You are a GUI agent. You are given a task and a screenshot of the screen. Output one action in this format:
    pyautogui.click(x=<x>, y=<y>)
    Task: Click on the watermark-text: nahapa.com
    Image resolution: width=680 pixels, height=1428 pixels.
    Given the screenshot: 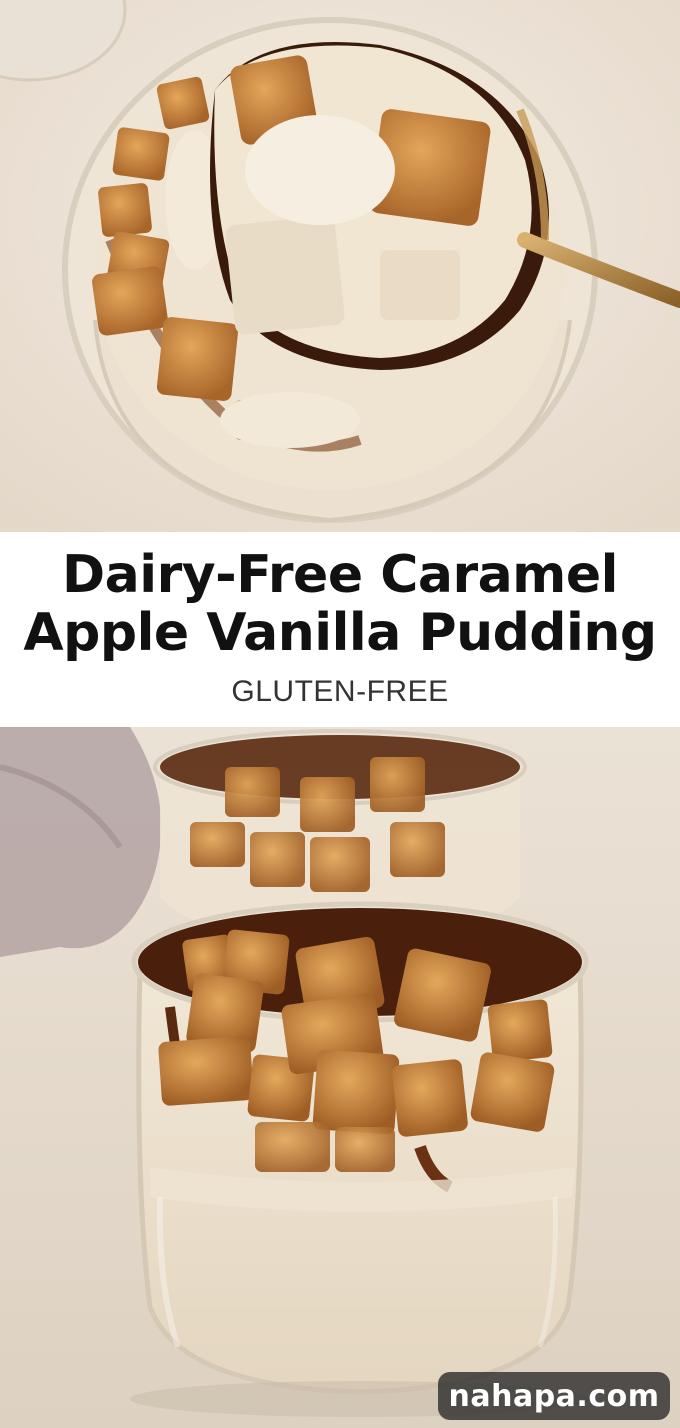 What is the action you would take?
    pyautogui.click(x=554, y=1396)
    